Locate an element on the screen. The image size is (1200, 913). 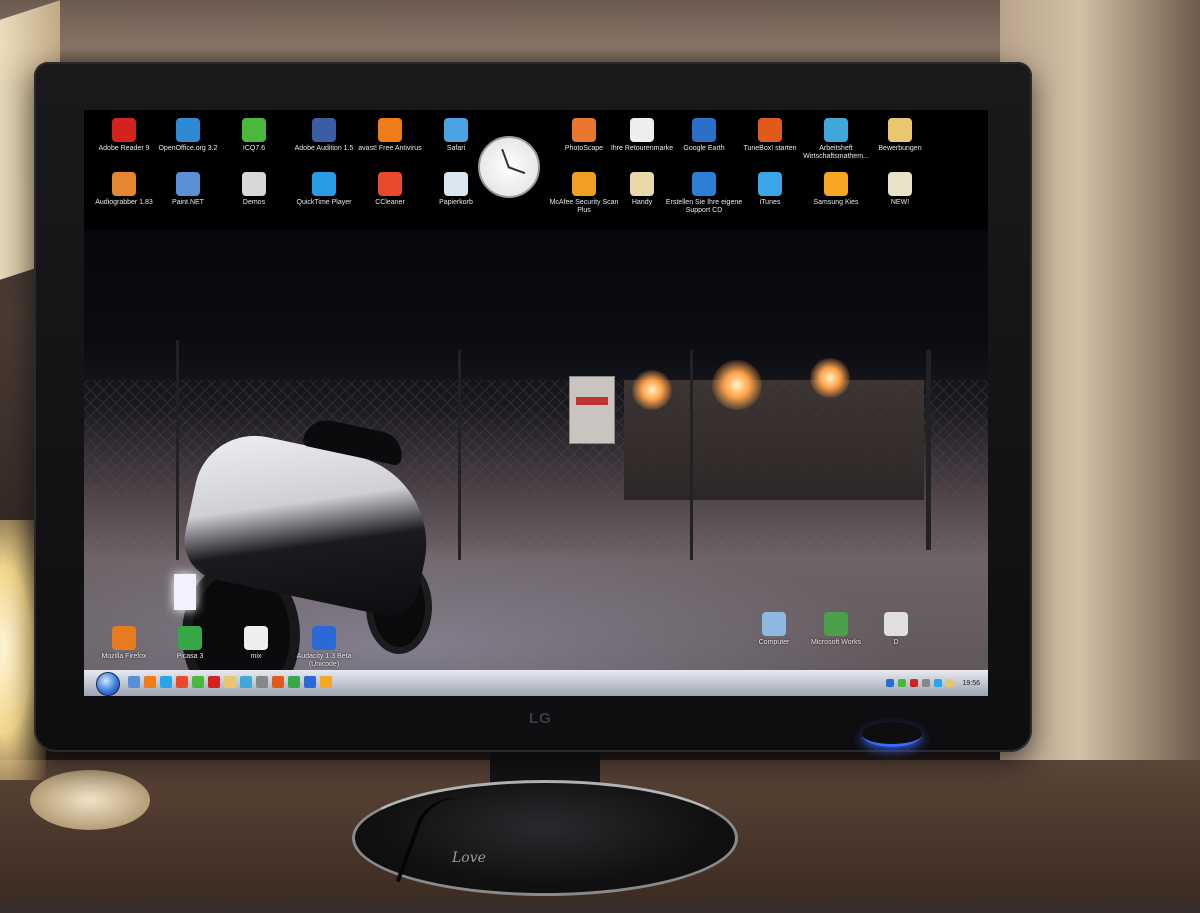
scooter-license-plate is located at coordinates (185, 592).